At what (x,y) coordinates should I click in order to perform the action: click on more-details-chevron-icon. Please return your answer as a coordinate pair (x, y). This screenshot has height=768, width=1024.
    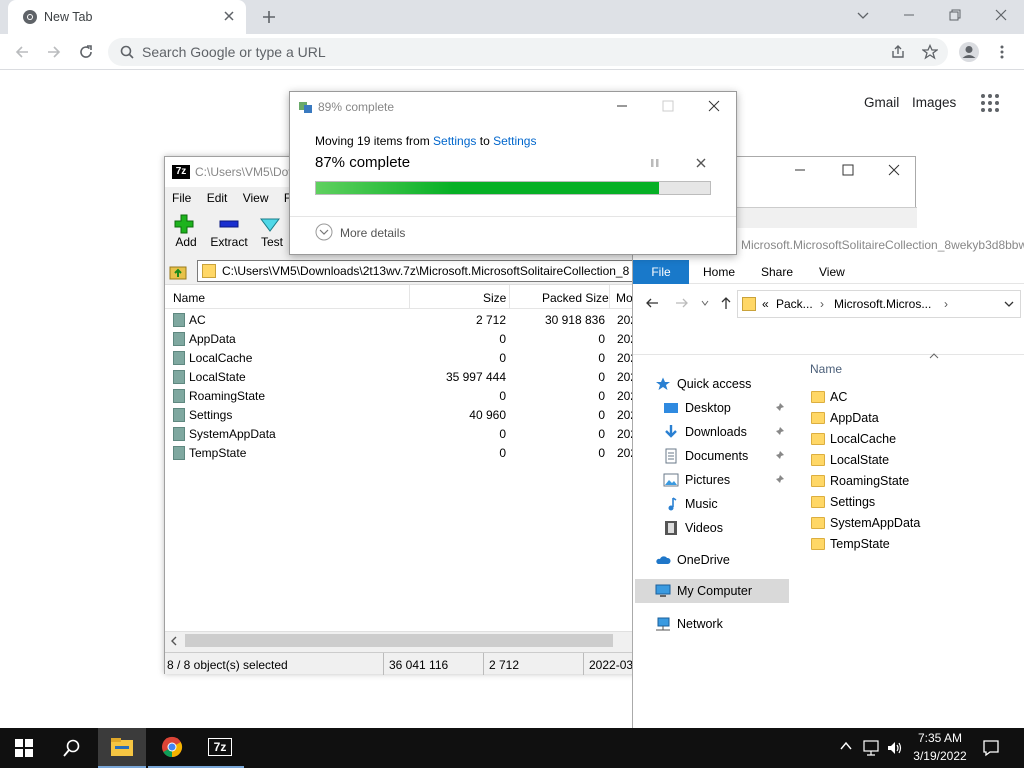
    Looking at the image, I should click on (324, 232).